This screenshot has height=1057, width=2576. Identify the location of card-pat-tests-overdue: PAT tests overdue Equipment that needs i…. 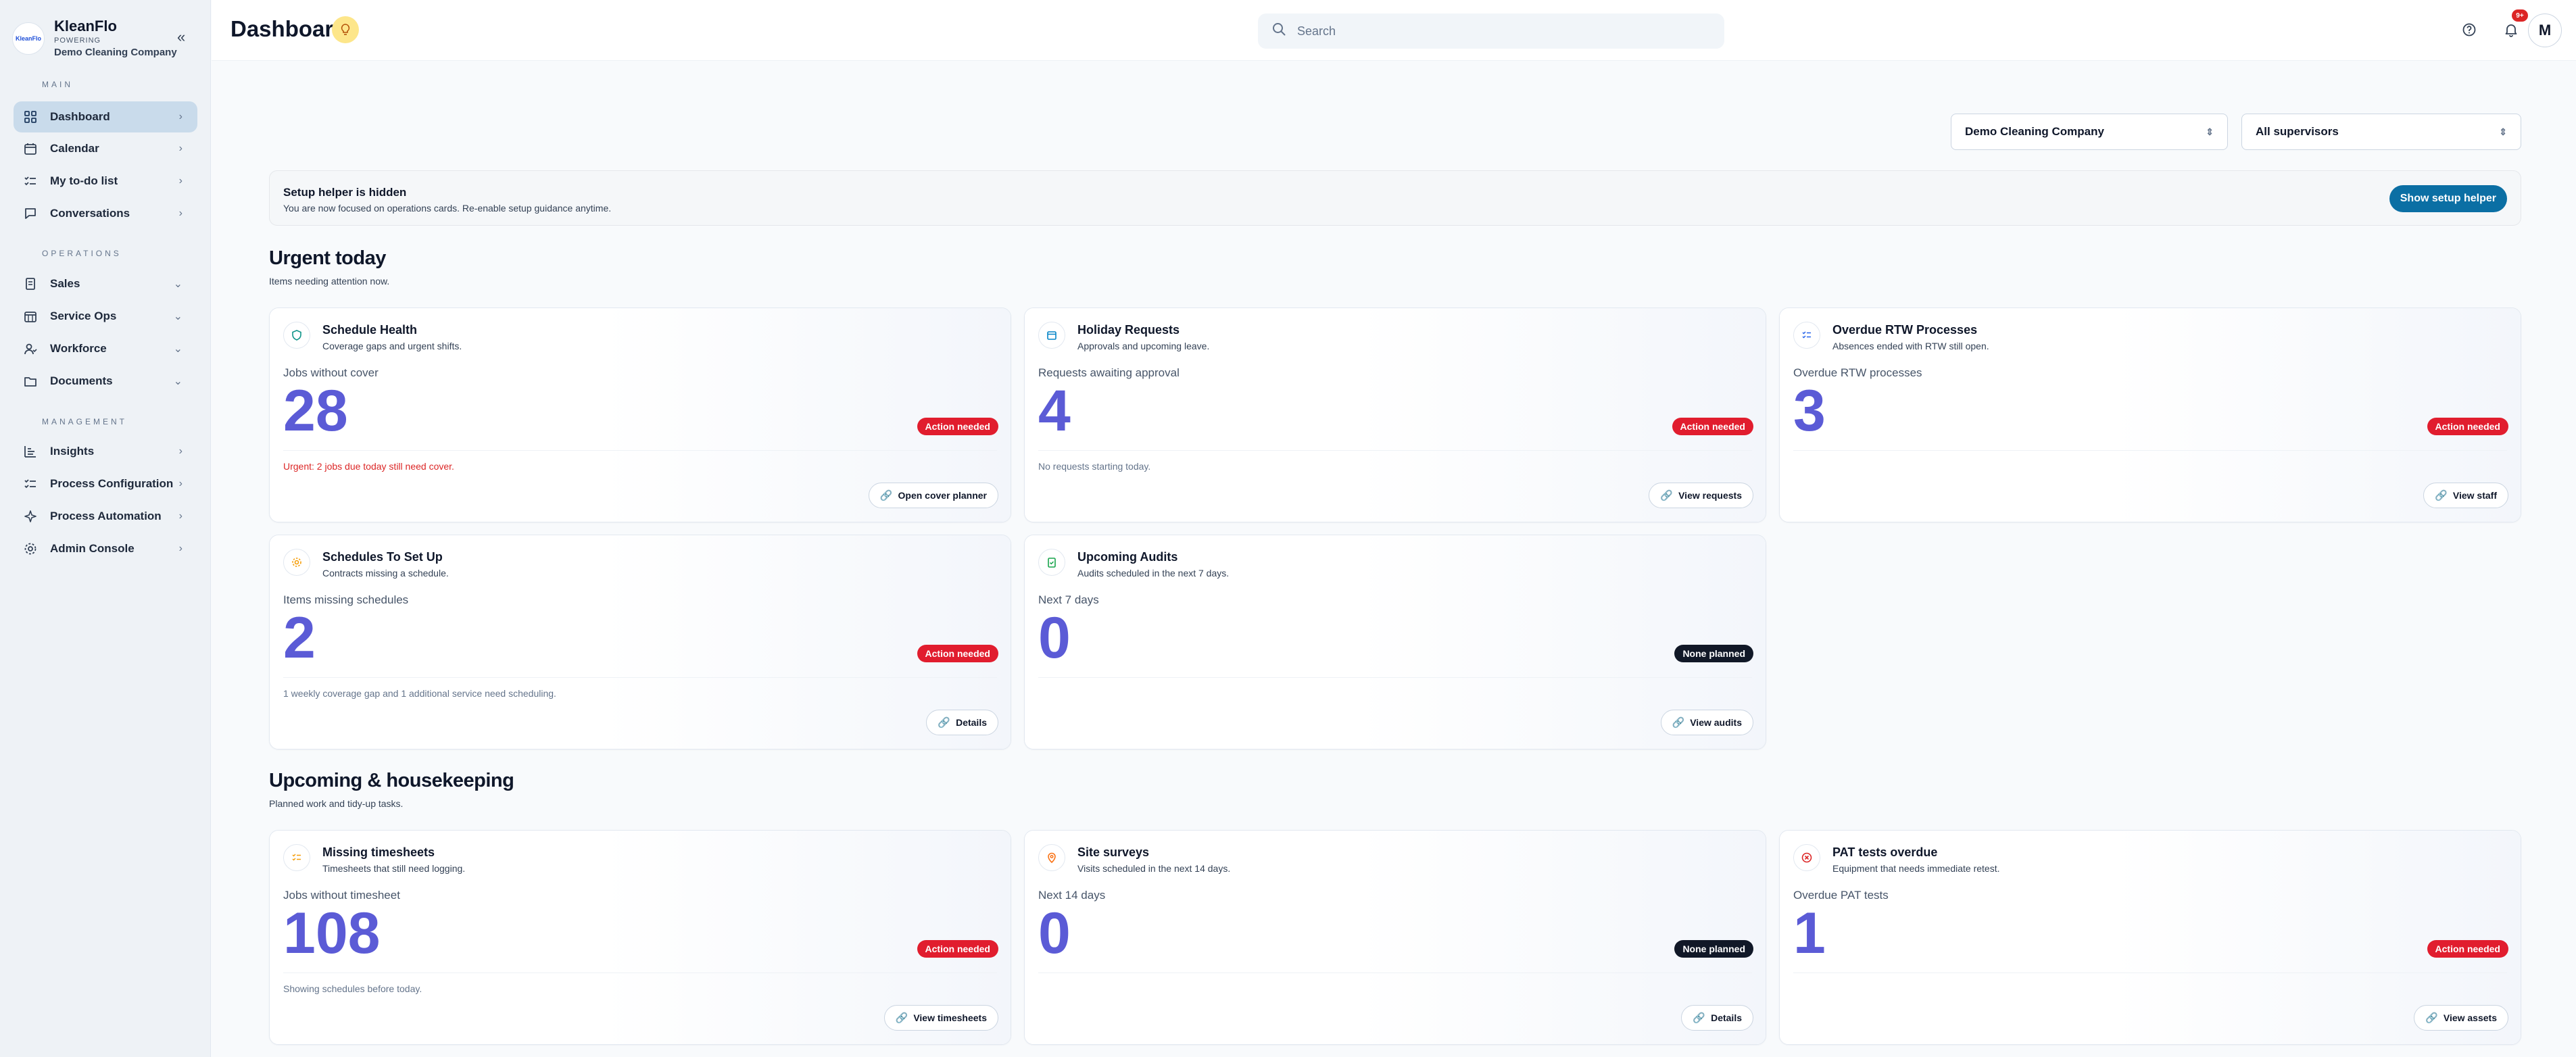
(2150, 937).